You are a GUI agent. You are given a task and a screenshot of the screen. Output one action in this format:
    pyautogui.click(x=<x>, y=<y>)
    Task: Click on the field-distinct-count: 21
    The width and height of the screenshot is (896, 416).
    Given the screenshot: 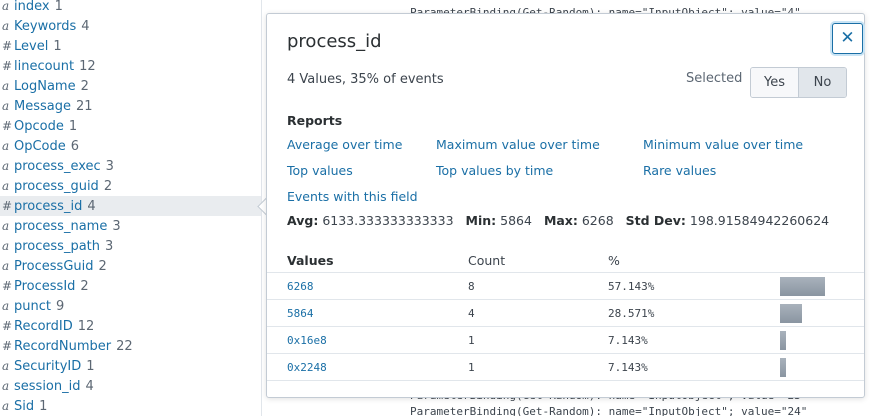 What is the action you would take?
    pyautogui.click(x=84, y=106)
    